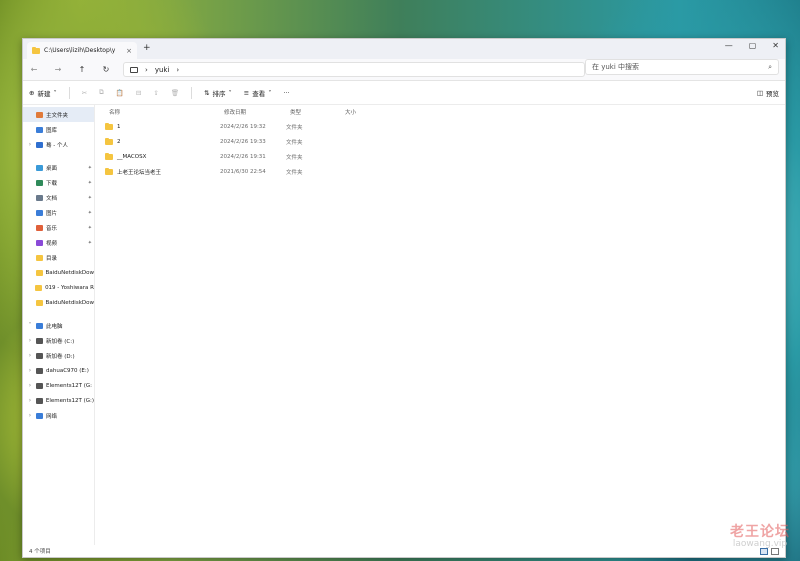 The image size is (800, 561). I want to click on refresh-button: ↻, so click(106, 69).